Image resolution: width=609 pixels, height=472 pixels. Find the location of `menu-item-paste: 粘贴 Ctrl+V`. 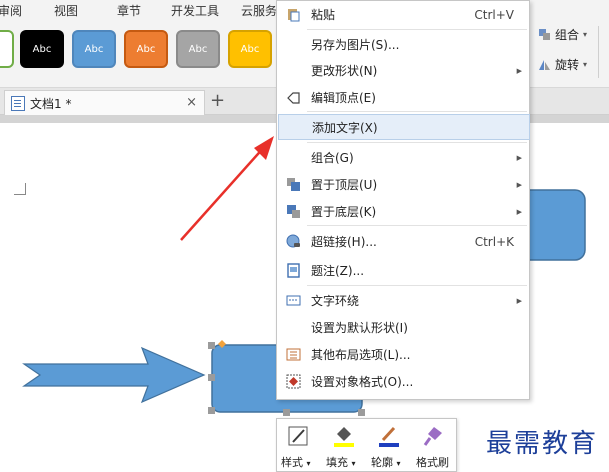

menu-item-paste: 粘贴 Ctrl+V is located at coordinates (404, 14).